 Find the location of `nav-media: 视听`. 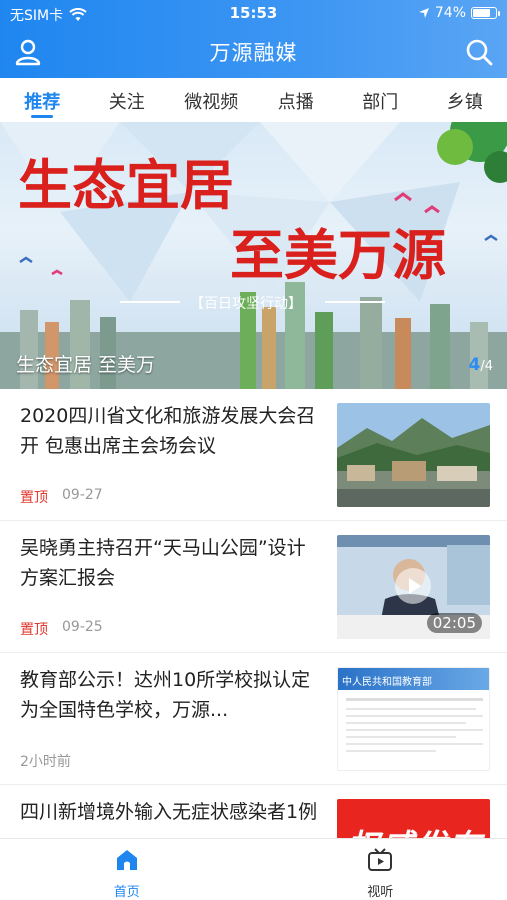

nav-media: 视听 is located at coordinates (380, 869).